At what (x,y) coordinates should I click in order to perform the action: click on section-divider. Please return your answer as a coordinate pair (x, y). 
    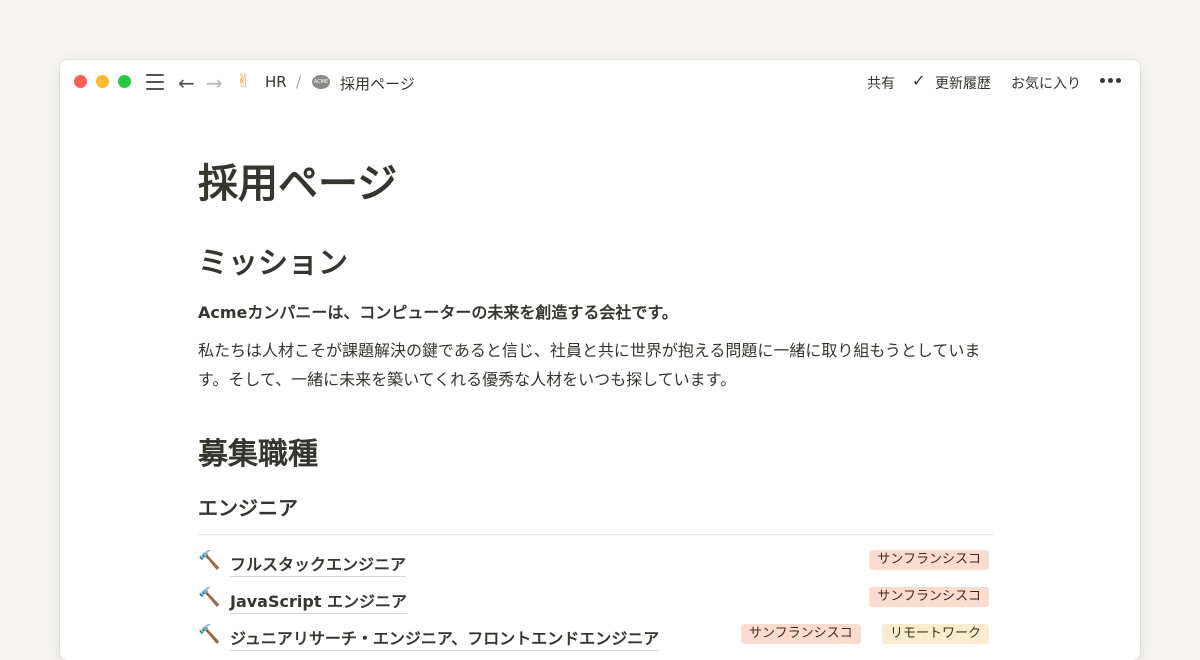
    Looking at the image, I should click on (595, 534).